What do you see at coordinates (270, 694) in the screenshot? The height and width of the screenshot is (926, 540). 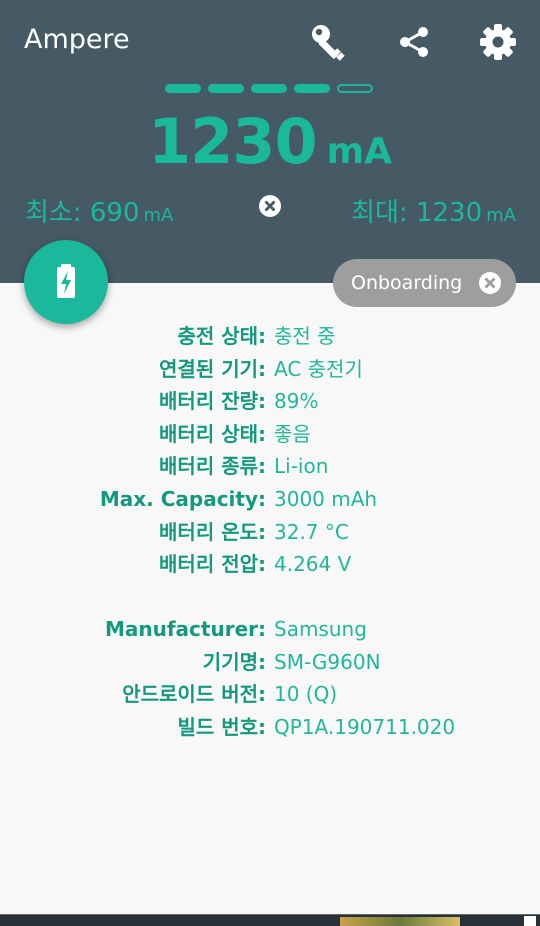 I see `info-row-android: 안드로이드 버전: 10 (Q)` at bounding box center [270, 694].